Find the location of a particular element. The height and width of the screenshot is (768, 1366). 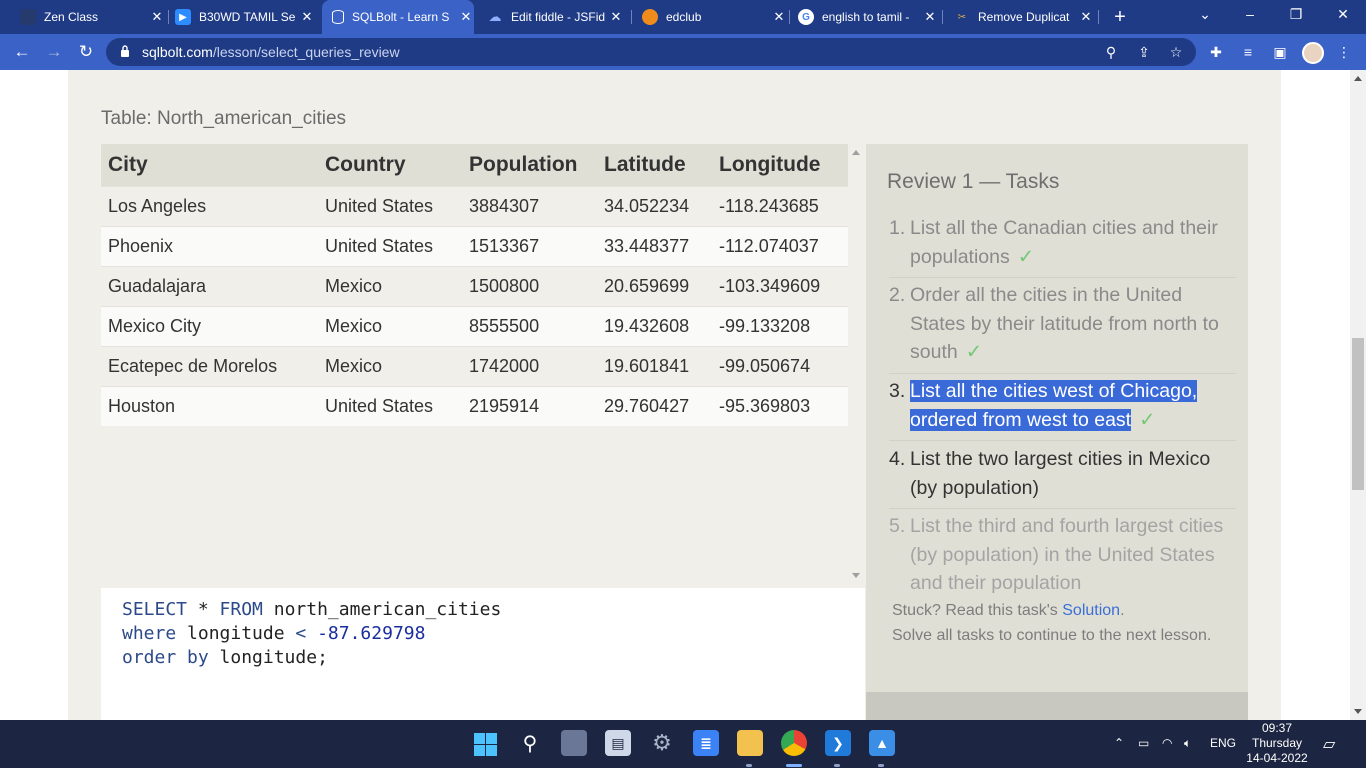

table-scrollbar is located at coordinates (856, 364).